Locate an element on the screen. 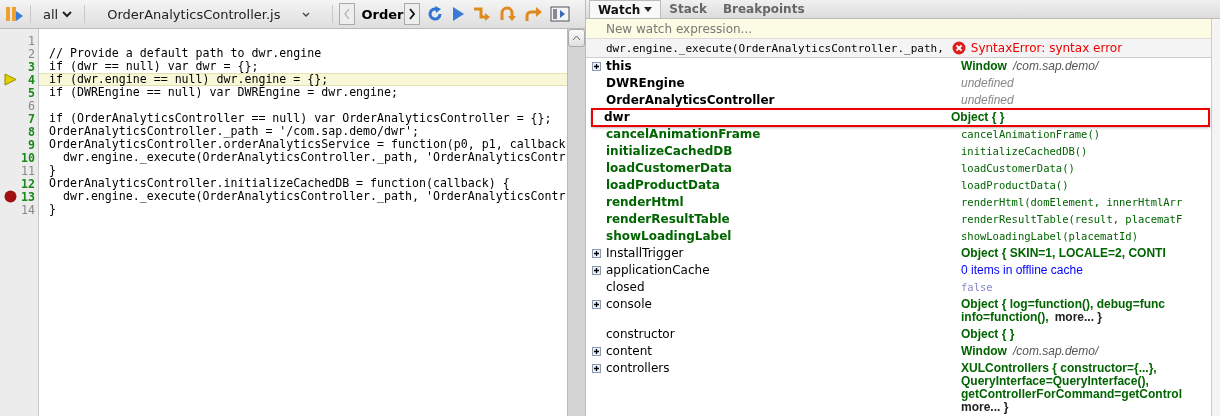 This screenshot has width=1220, height=416. variable-name: constructor is located at coordinates (640, 334).